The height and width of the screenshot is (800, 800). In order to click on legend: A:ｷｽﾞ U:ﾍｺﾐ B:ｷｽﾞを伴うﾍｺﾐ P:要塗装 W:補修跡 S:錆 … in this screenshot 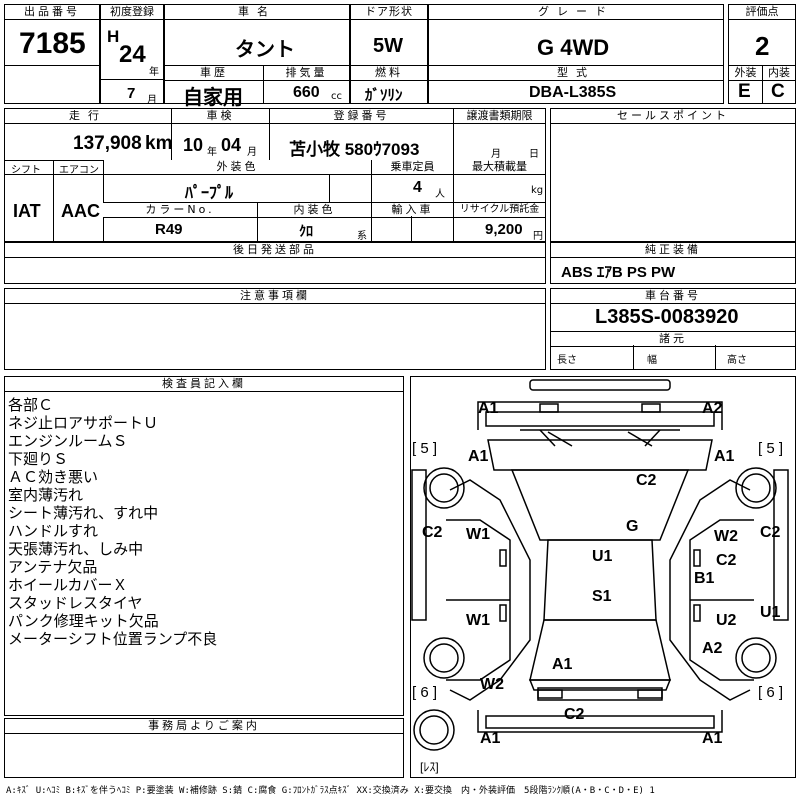, I will do `click(330, 791)`.